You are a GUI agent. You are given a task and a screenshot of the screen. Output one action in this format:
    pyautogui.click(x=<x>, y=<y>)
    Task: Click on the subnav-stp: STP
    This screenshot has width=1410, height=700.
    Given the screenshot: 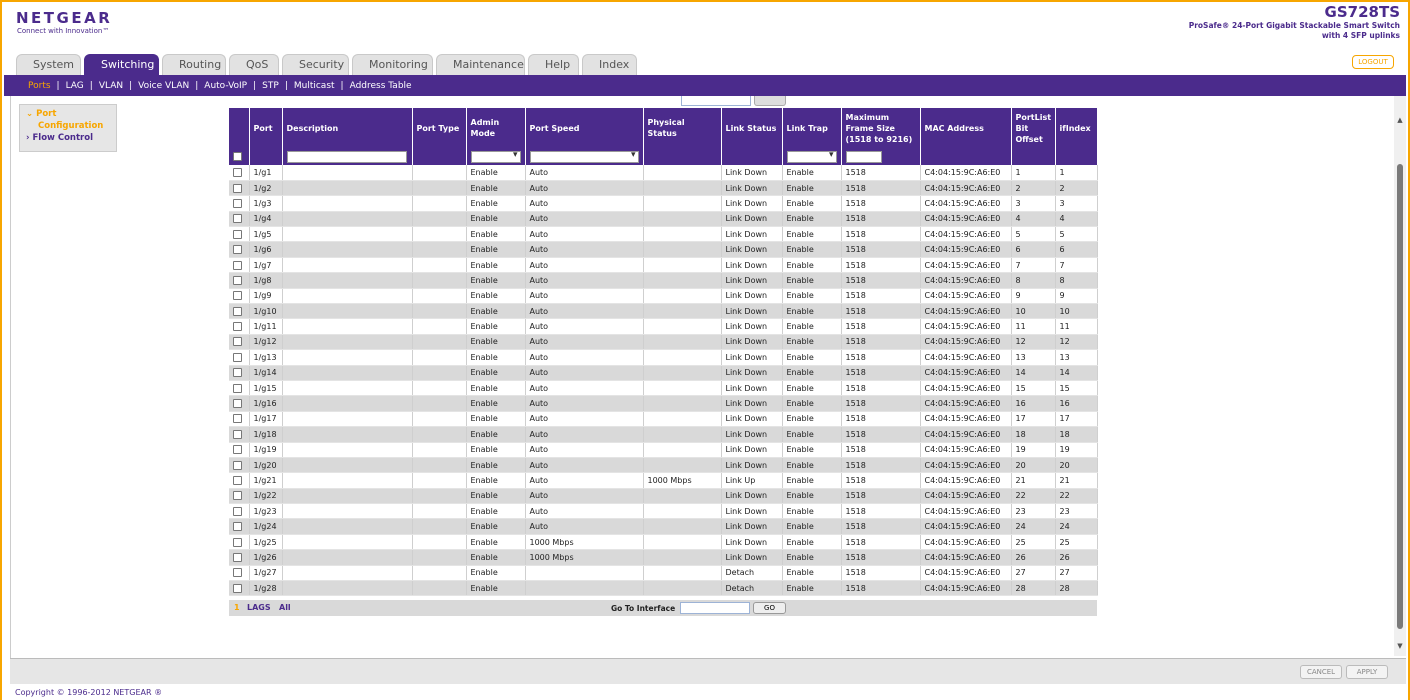 What is the action you would take?
    pyautogui.click(x=270, y=86)
    